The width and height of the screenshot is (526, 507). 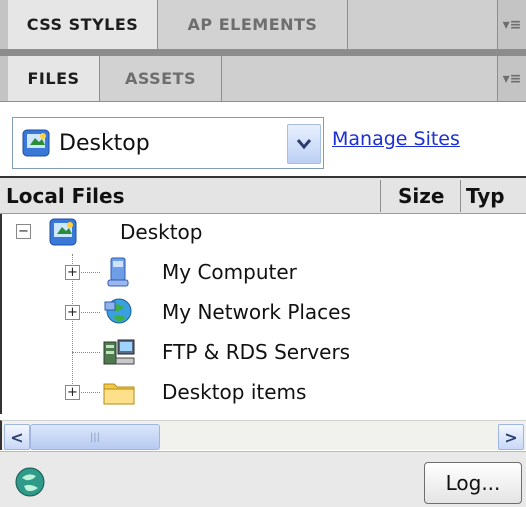 I want to click on site-selector-value: Desktop, so click(x=104, y=143).